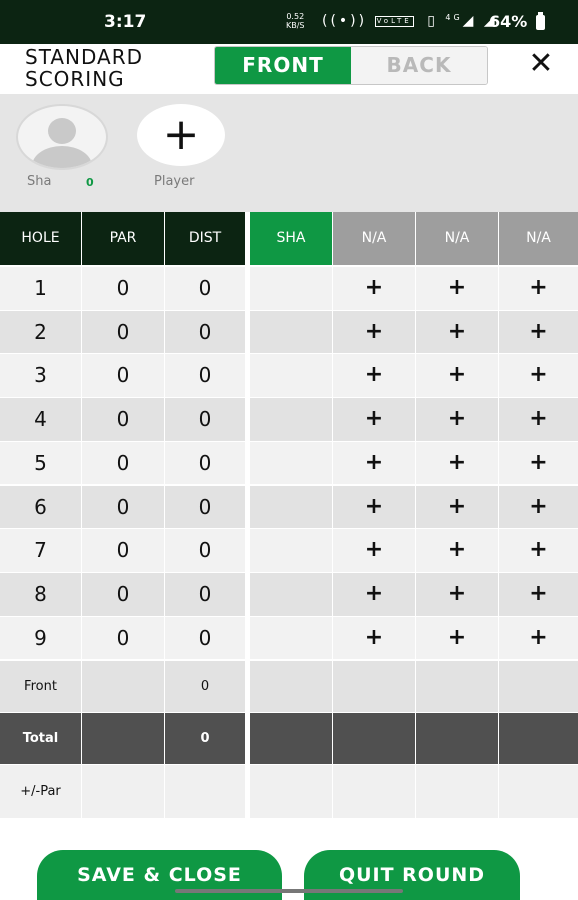 The image size is (578, 900). What do you see at coordinates (538, 238) in the screenshot?
I see `header-col-na-3: N/A` at bounding box center [538, 238].